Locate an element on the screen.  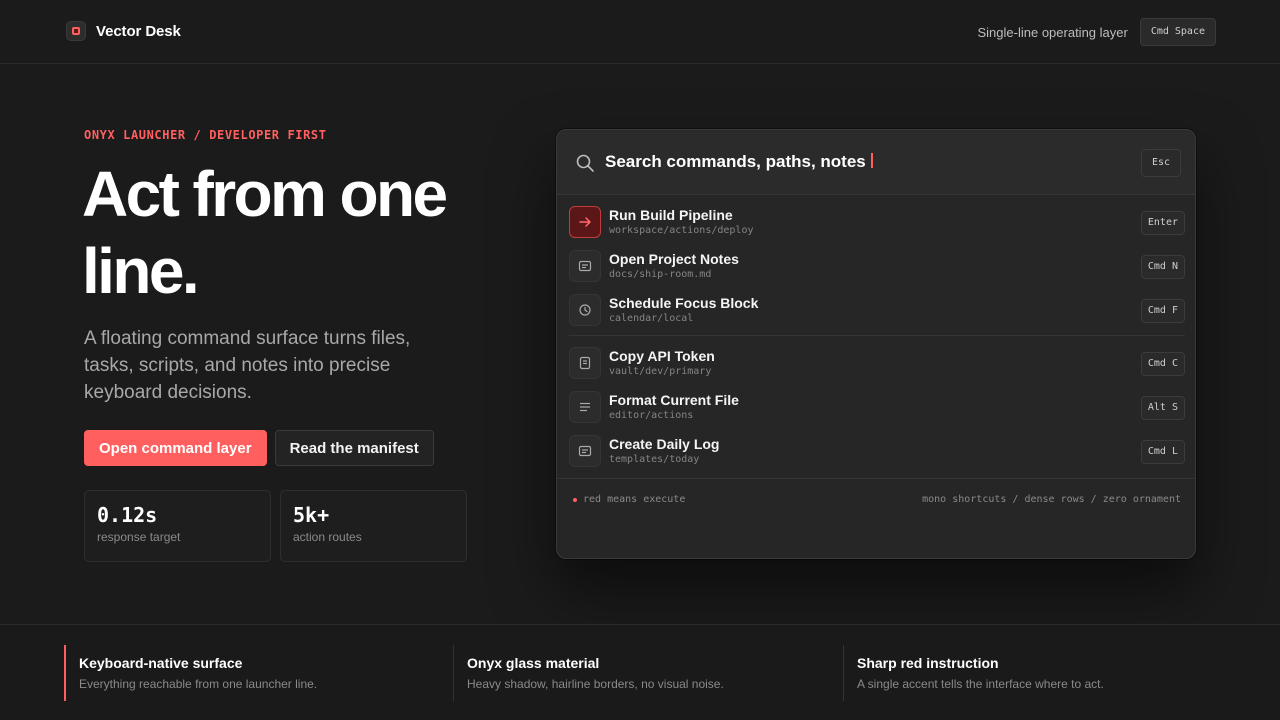
command-title: Copy API Token is located at coordinates (662, 356).